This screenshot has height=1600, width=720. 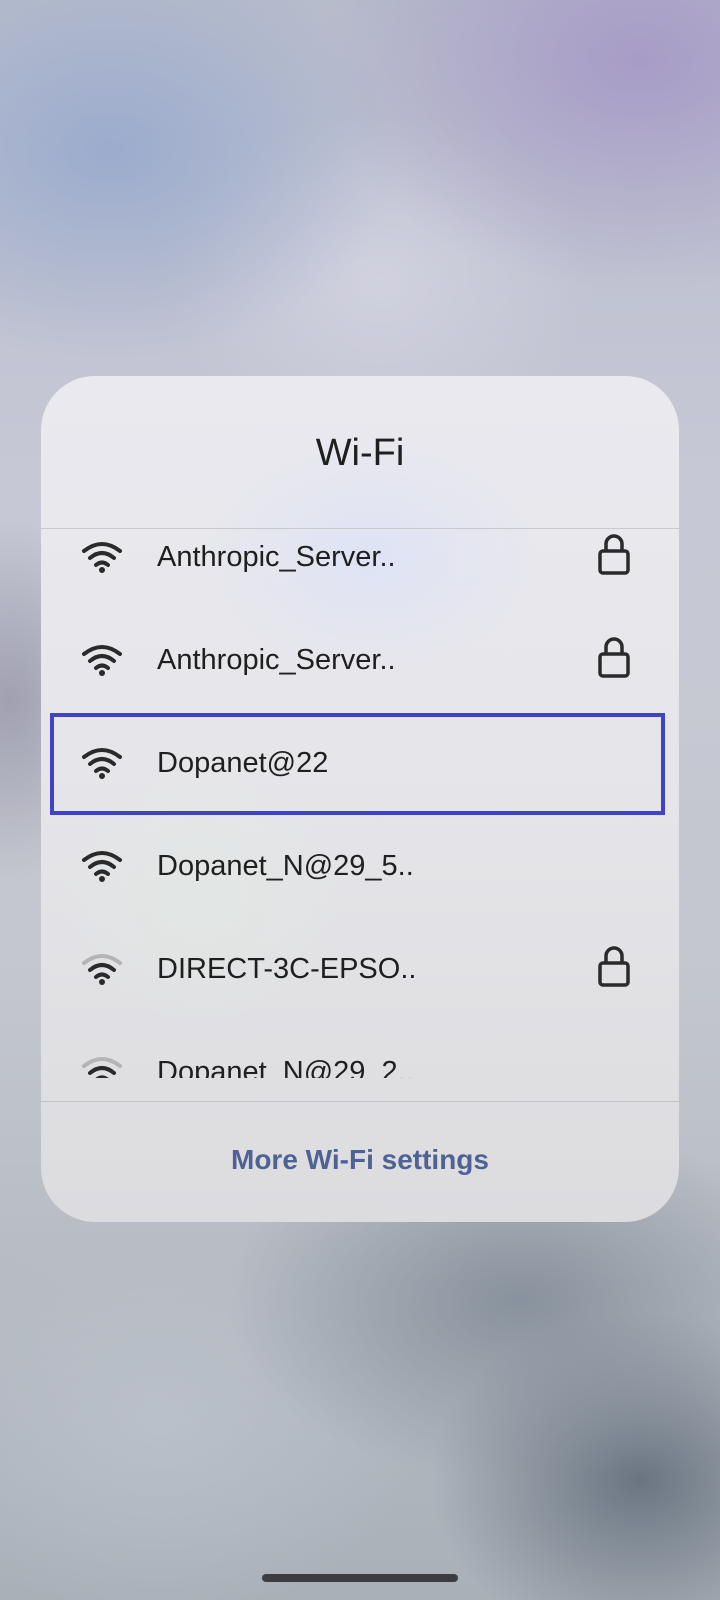 What do you see at coordinates (360, 1578) in the screenshot?
I see `home-indicator` at bounding box center [360, 1578].